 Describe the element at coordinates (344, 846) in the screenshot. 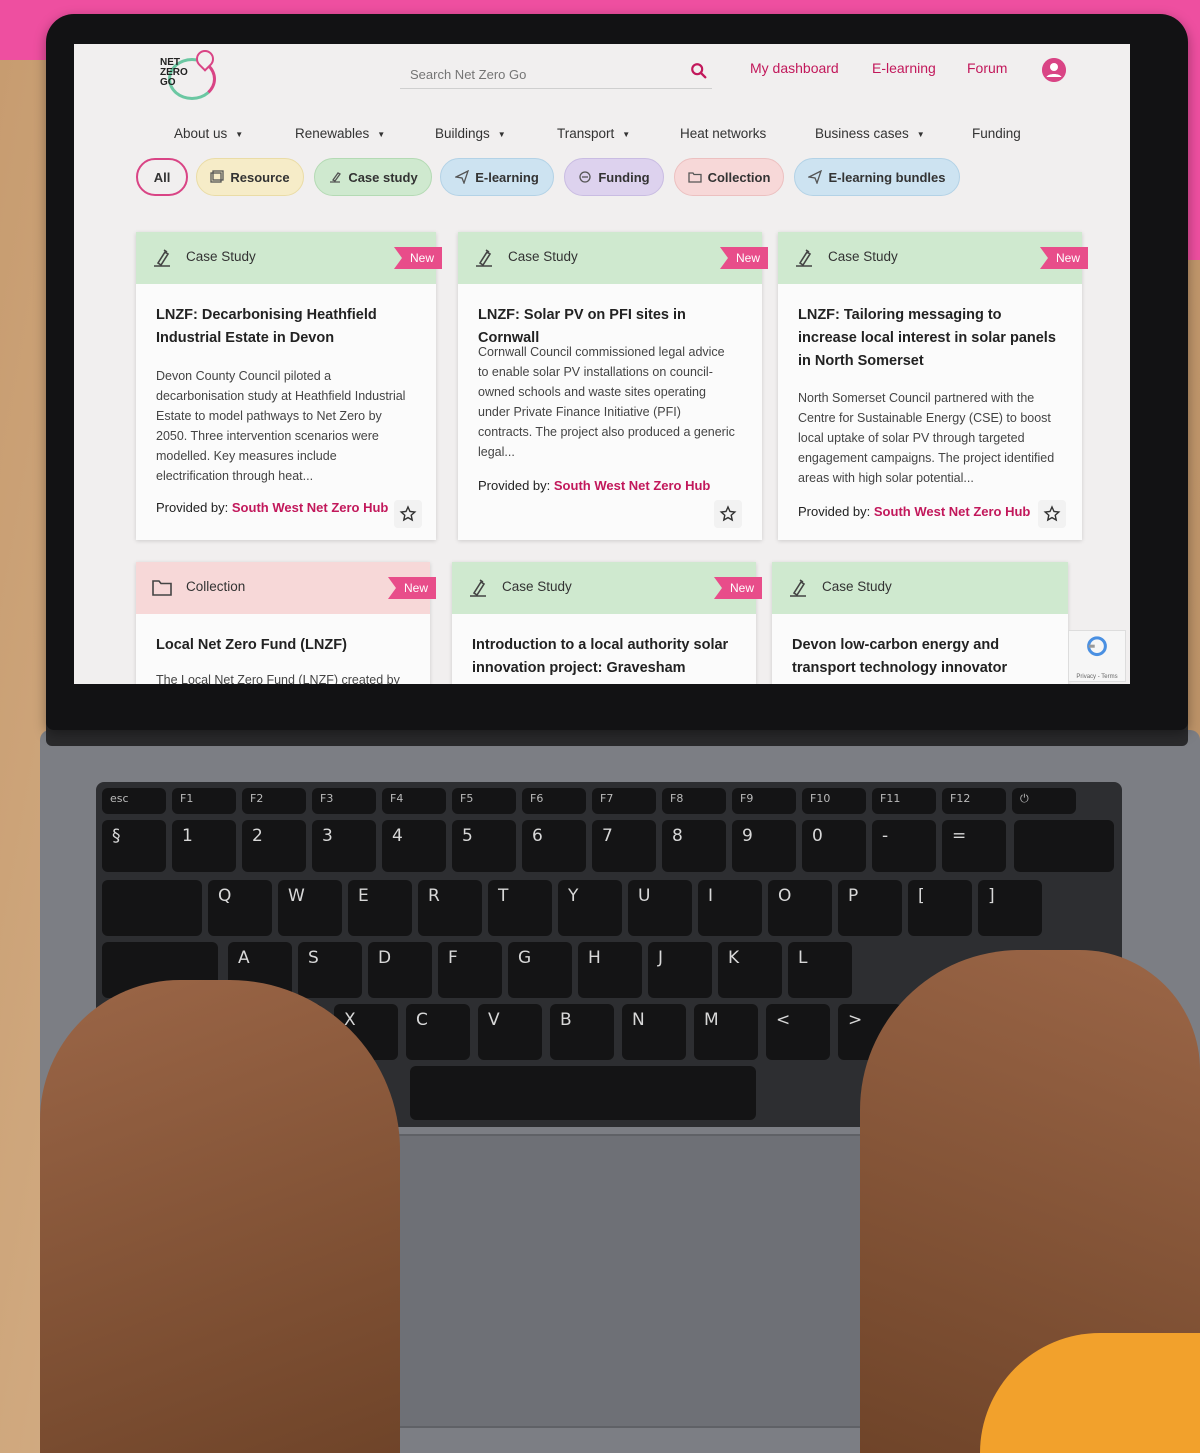

I see `keyboard-key: 3` at that location.